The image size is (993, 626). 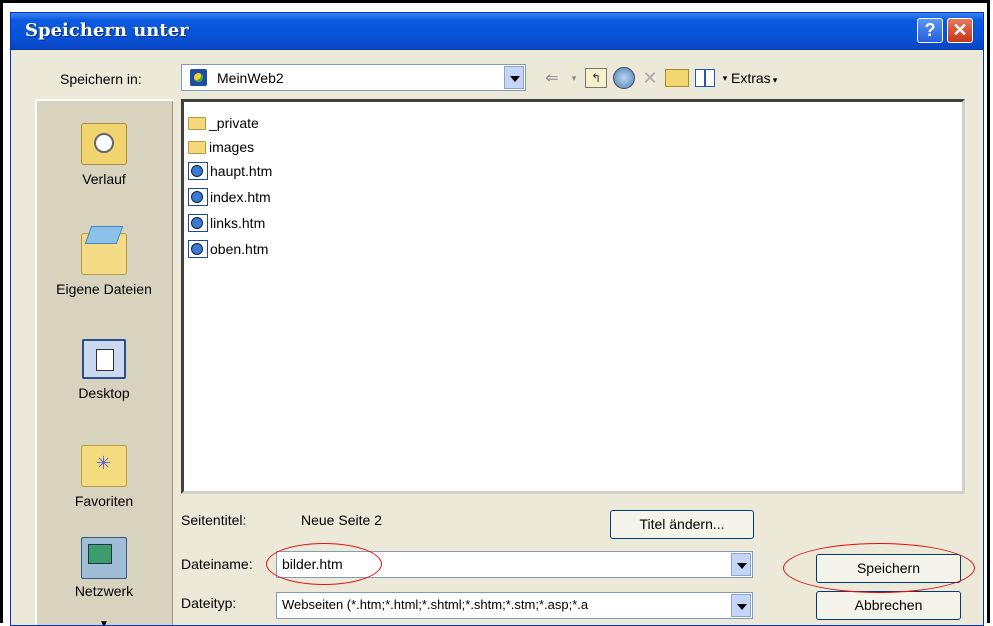 I want to click on views-button, so click(x=705, y=78).